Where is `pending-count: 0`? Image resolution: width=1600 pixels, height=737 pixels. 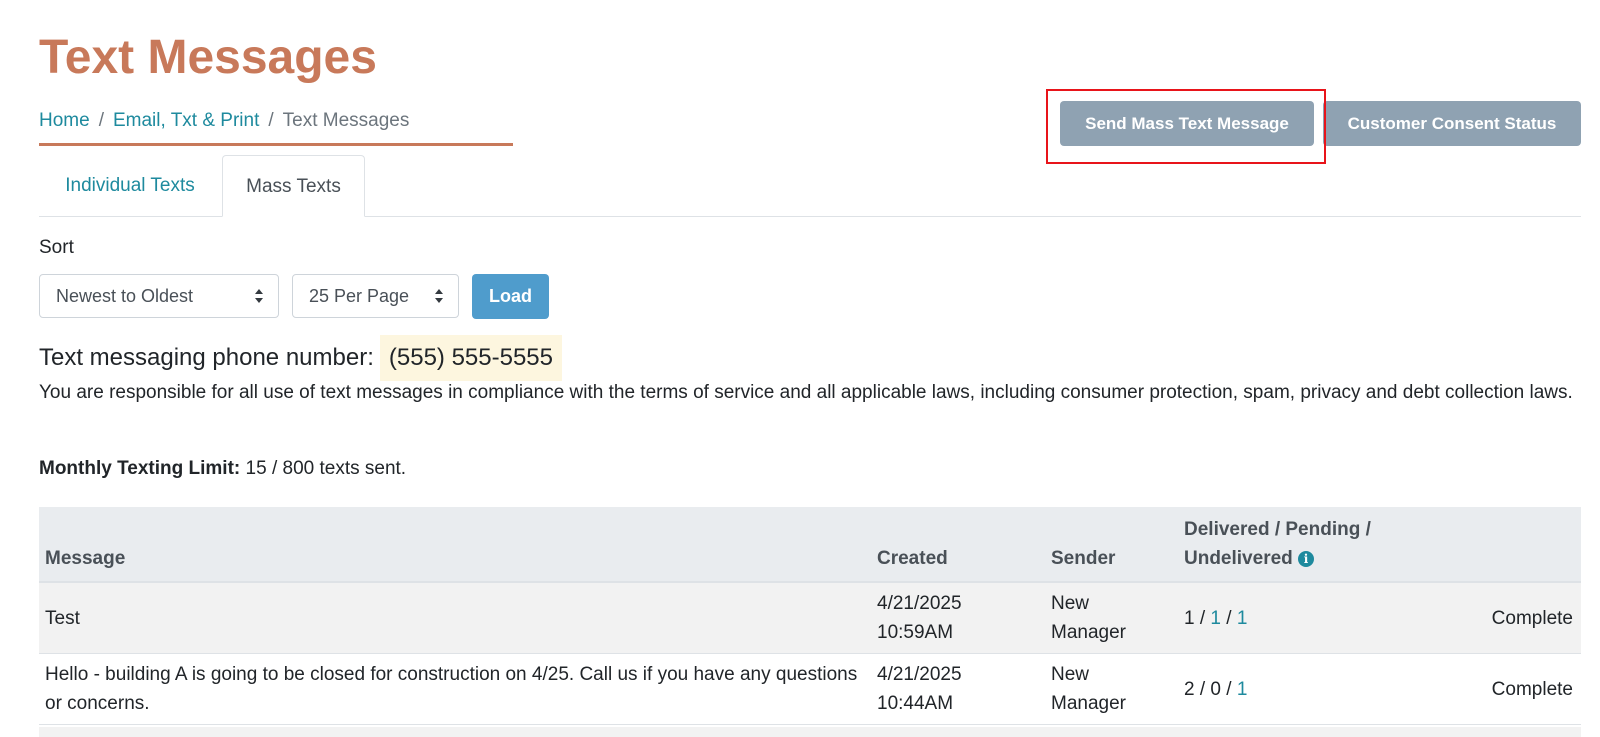
pending-count: 0 is located at coordinates (1215, 689).